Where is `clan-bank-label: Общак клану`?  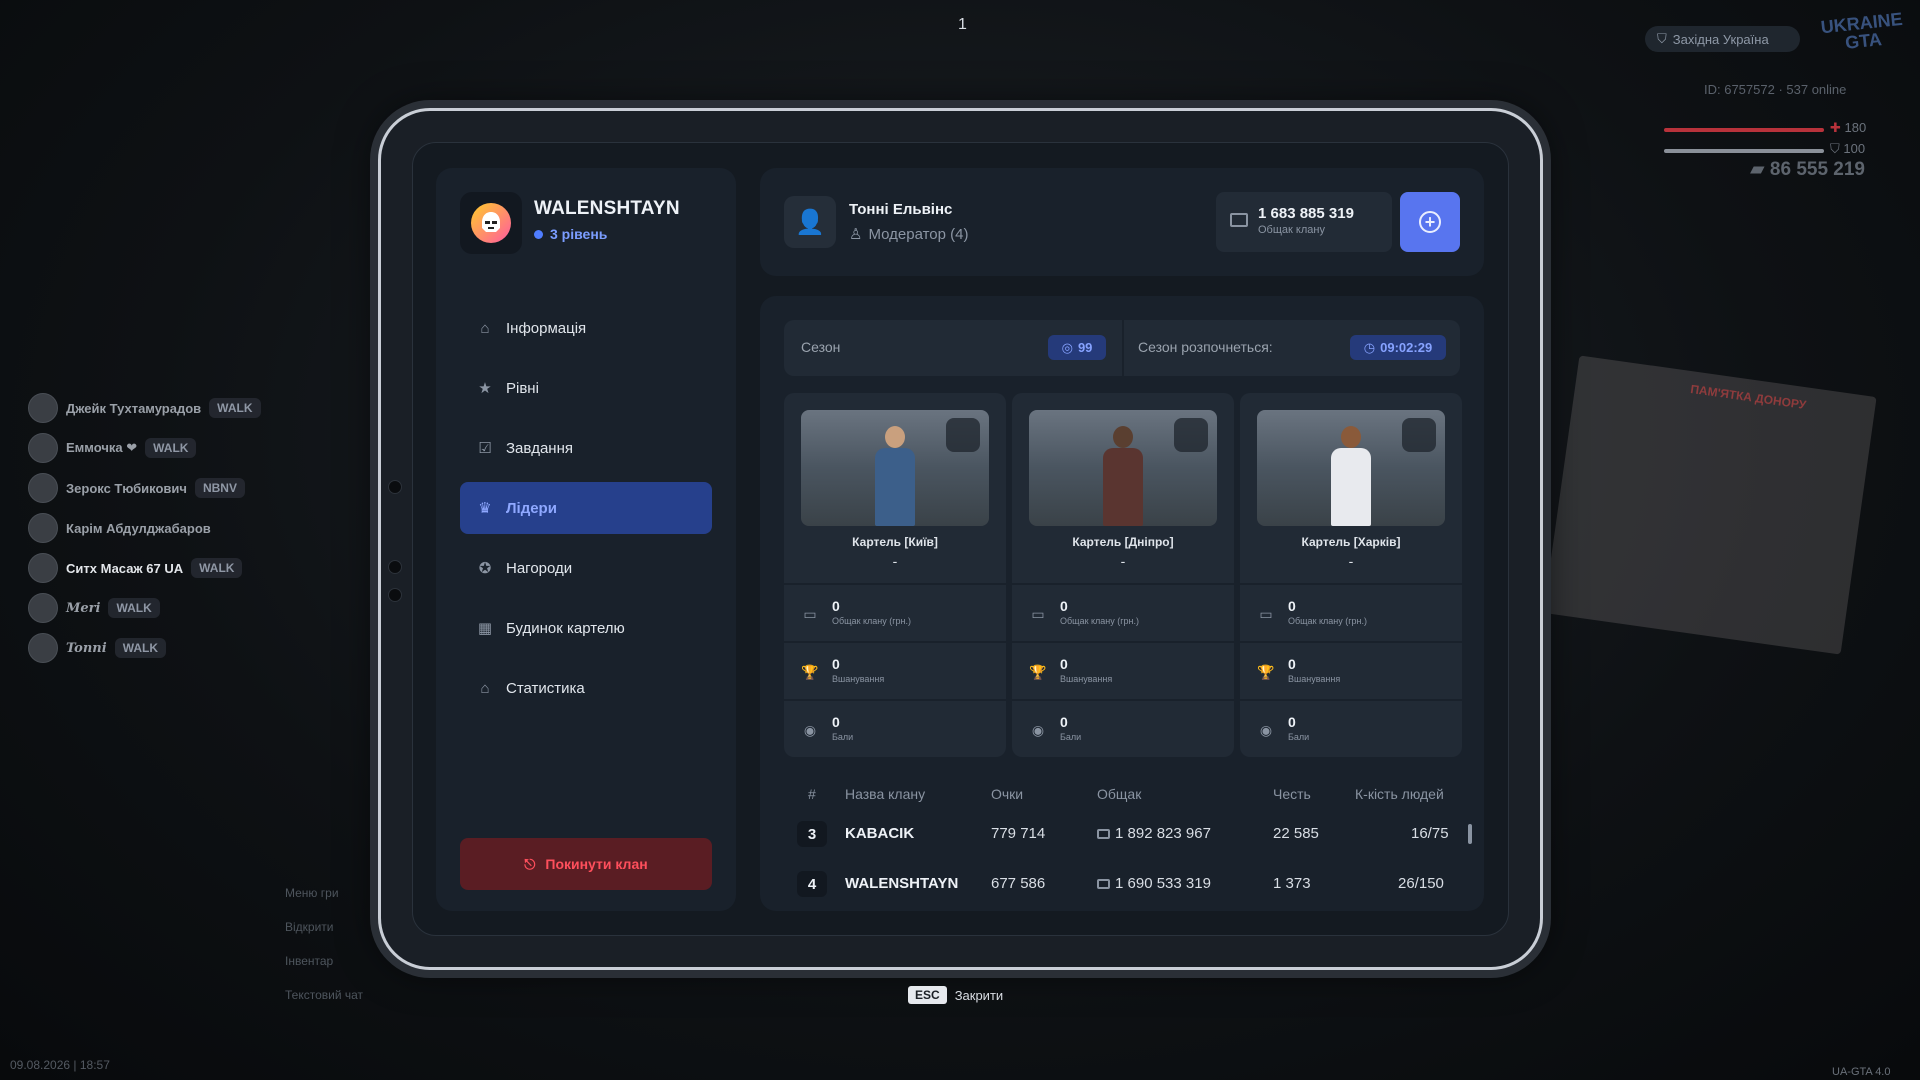
clan-bank-label: Общак клану is located at coordinates (1291, 230).